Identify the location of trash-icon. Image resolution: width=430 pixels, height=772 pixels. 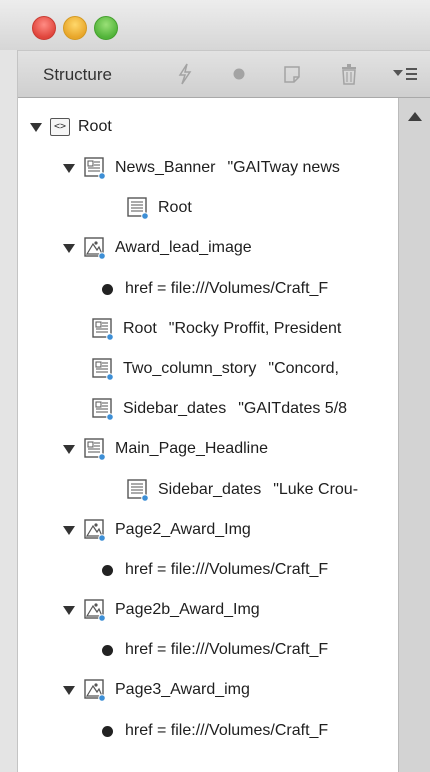
(349, 74).